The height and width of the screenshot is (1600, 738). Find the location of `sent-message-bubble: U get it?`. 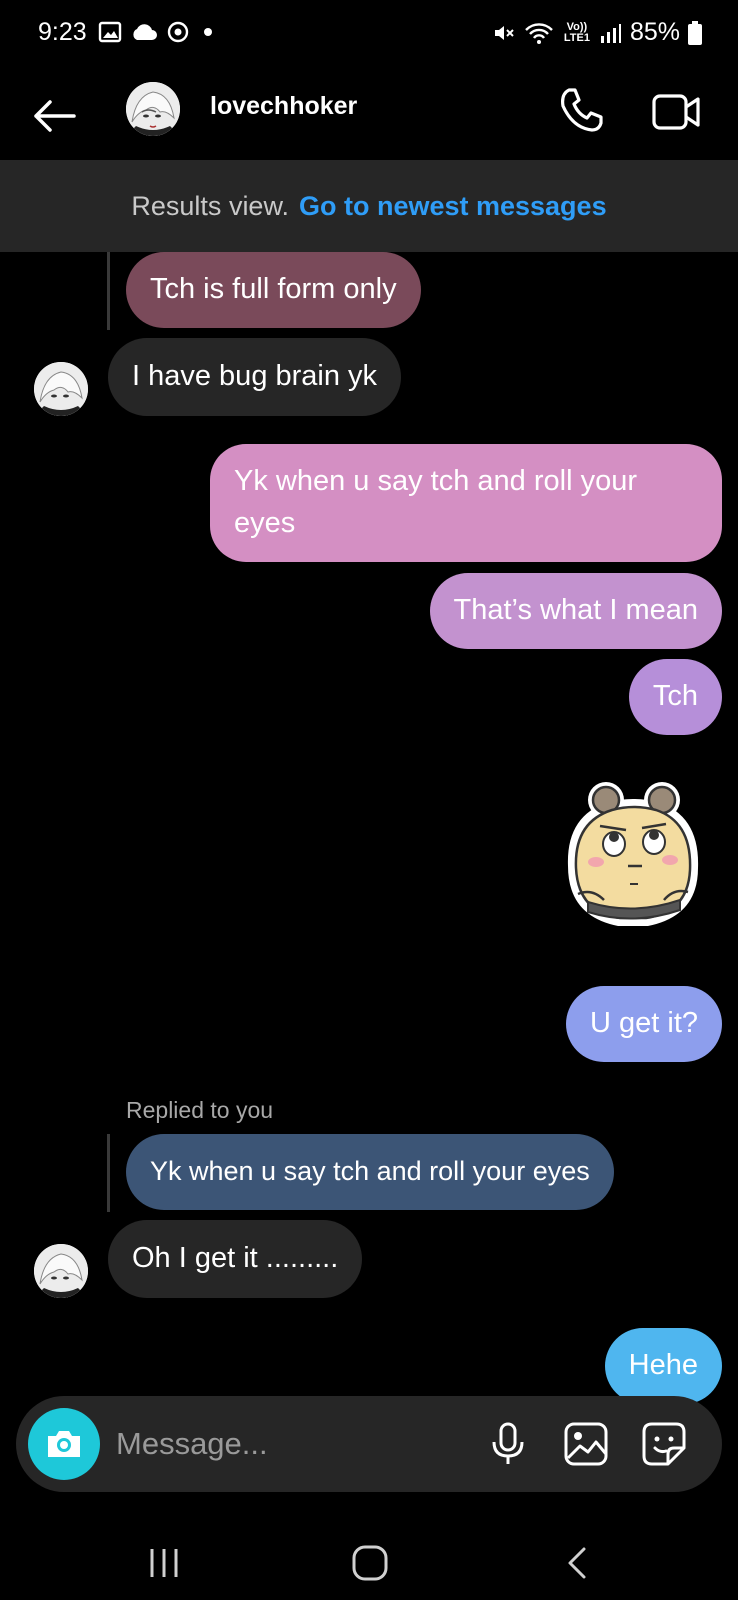

sent-message-bubble: U get it? is located at coordinates (644, 1024).